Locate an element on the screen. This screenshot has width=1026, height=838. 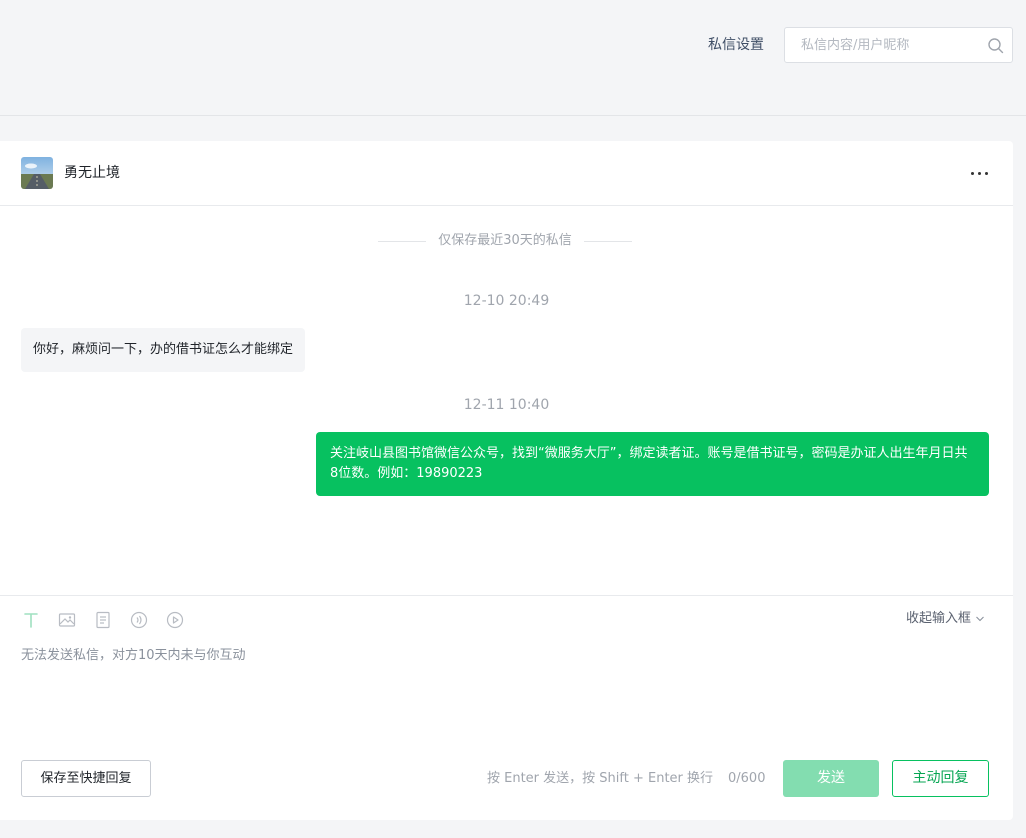
incoming-message-bubble: 你好，麻烦问一下，办的借书证怎么才能绑定 is located at coordinates (163, 350).